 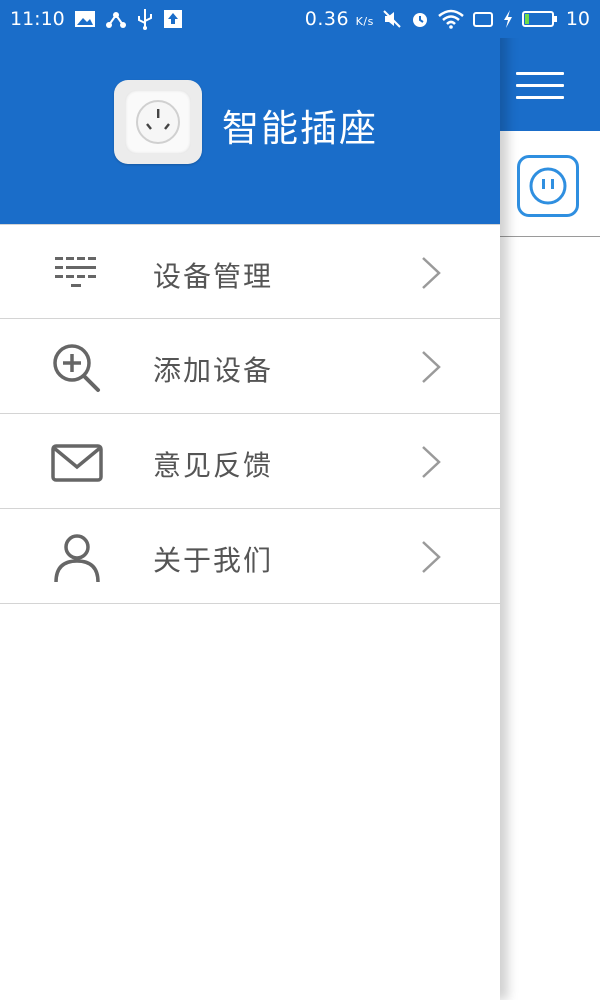 I want to click on share-icon, so click(x=116, y=19).